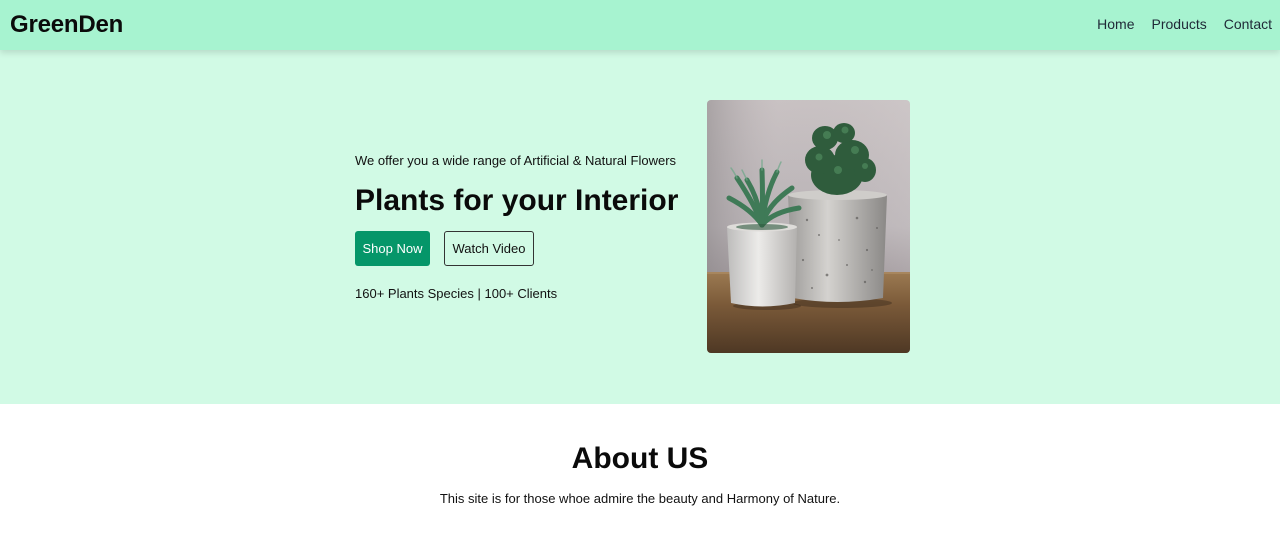  I want to click on nav-link-contact: Contact, so click(1248, 24).